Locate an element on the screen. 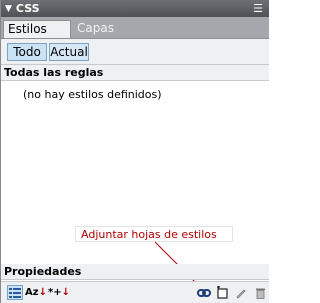  panel-titlebar: ▼ CSS ☰ is located at coordinates (135, 8).